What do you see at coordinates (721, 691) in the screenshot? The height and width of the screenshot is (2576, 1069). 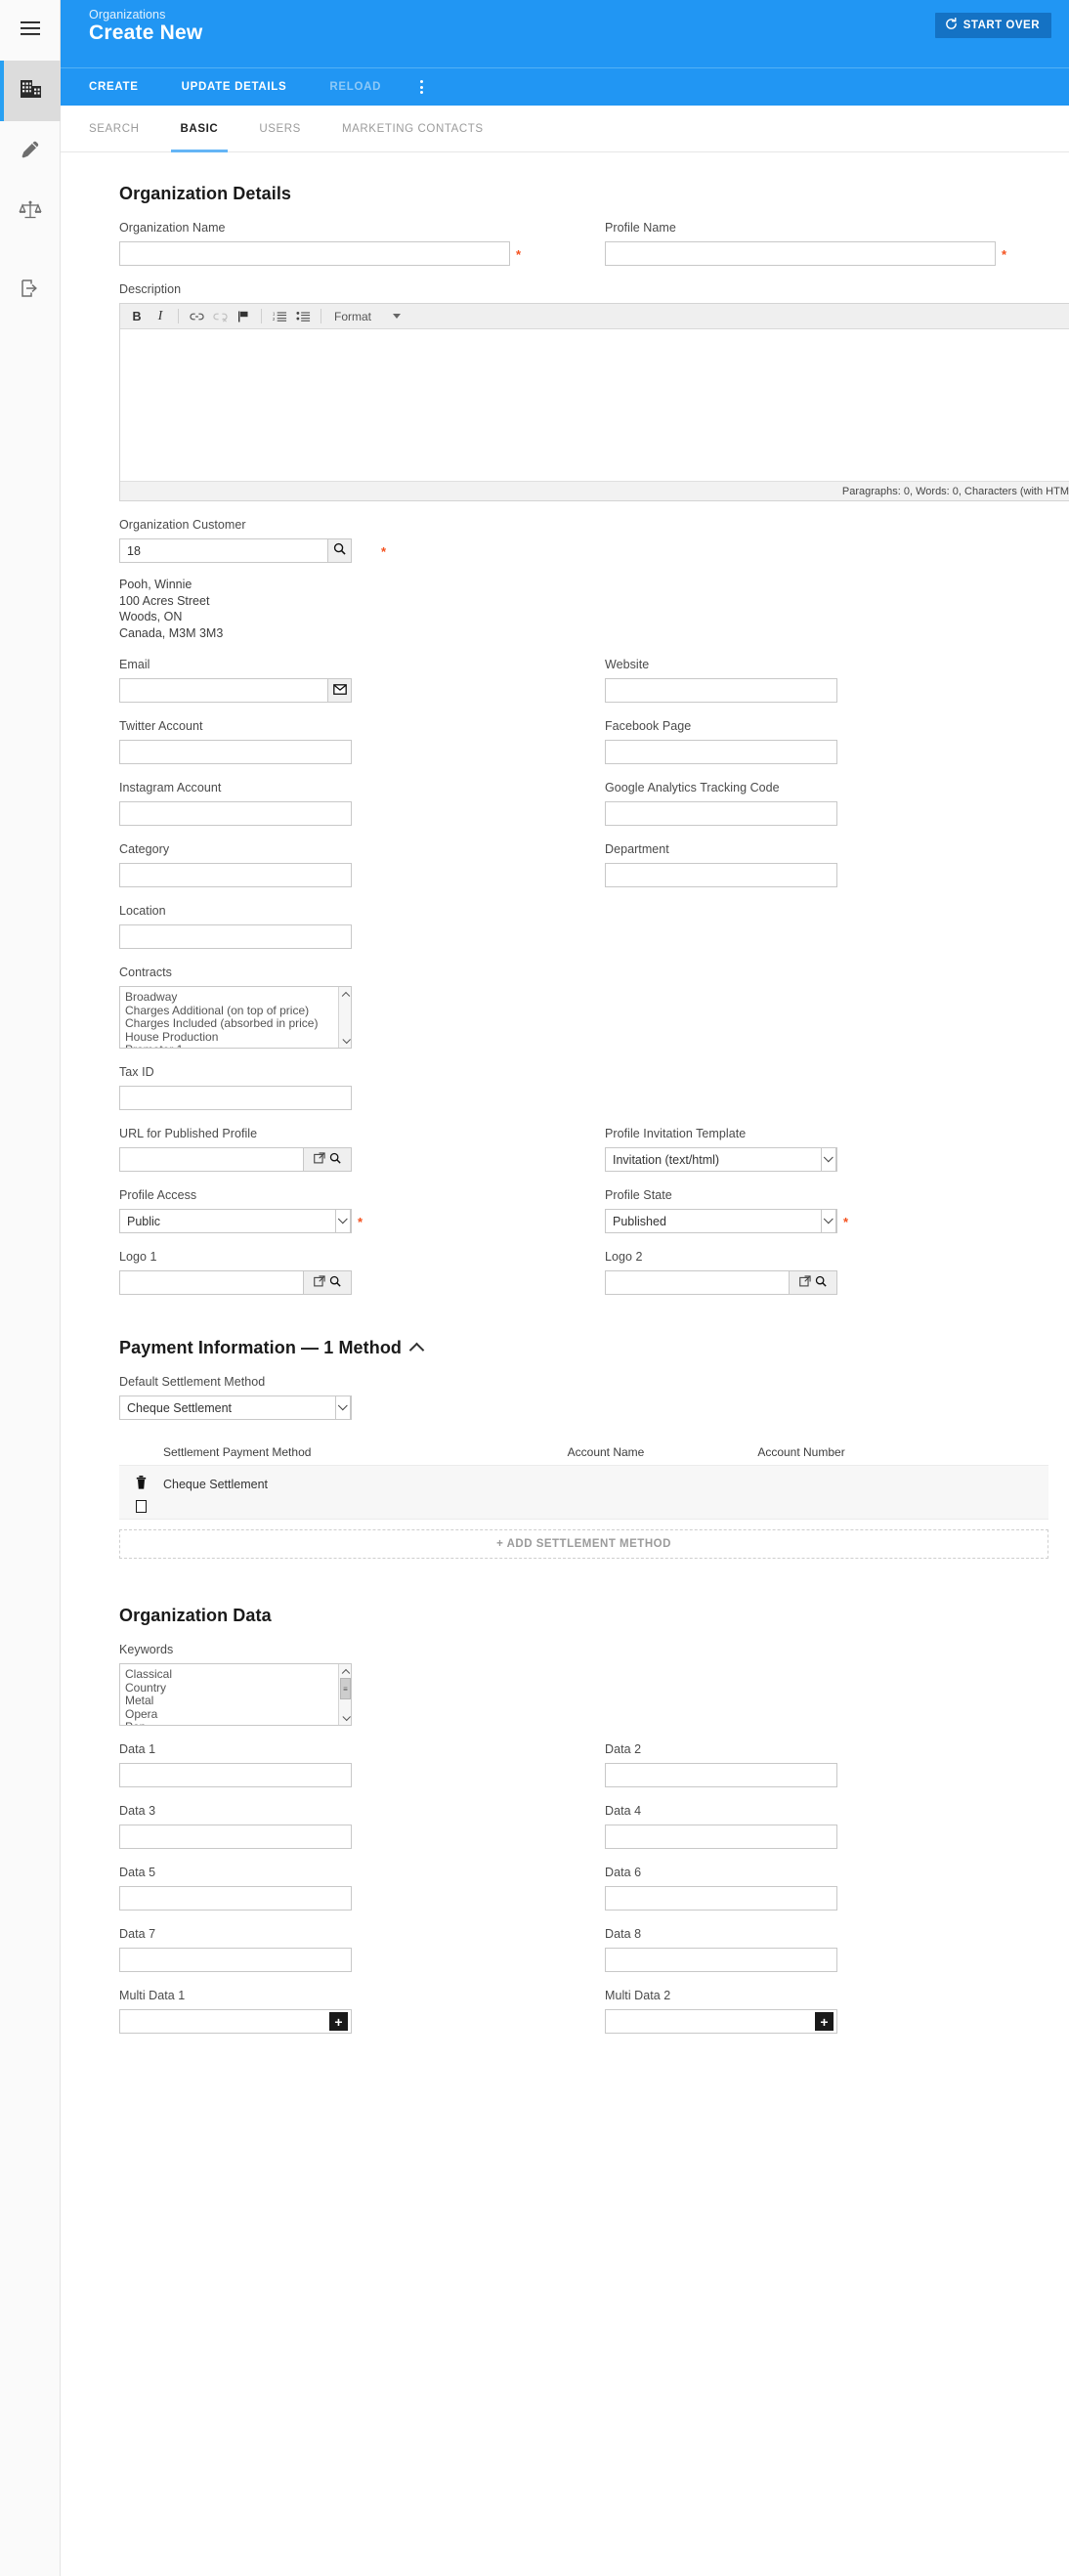 I see `website-input` at bounding box center [721, 691].